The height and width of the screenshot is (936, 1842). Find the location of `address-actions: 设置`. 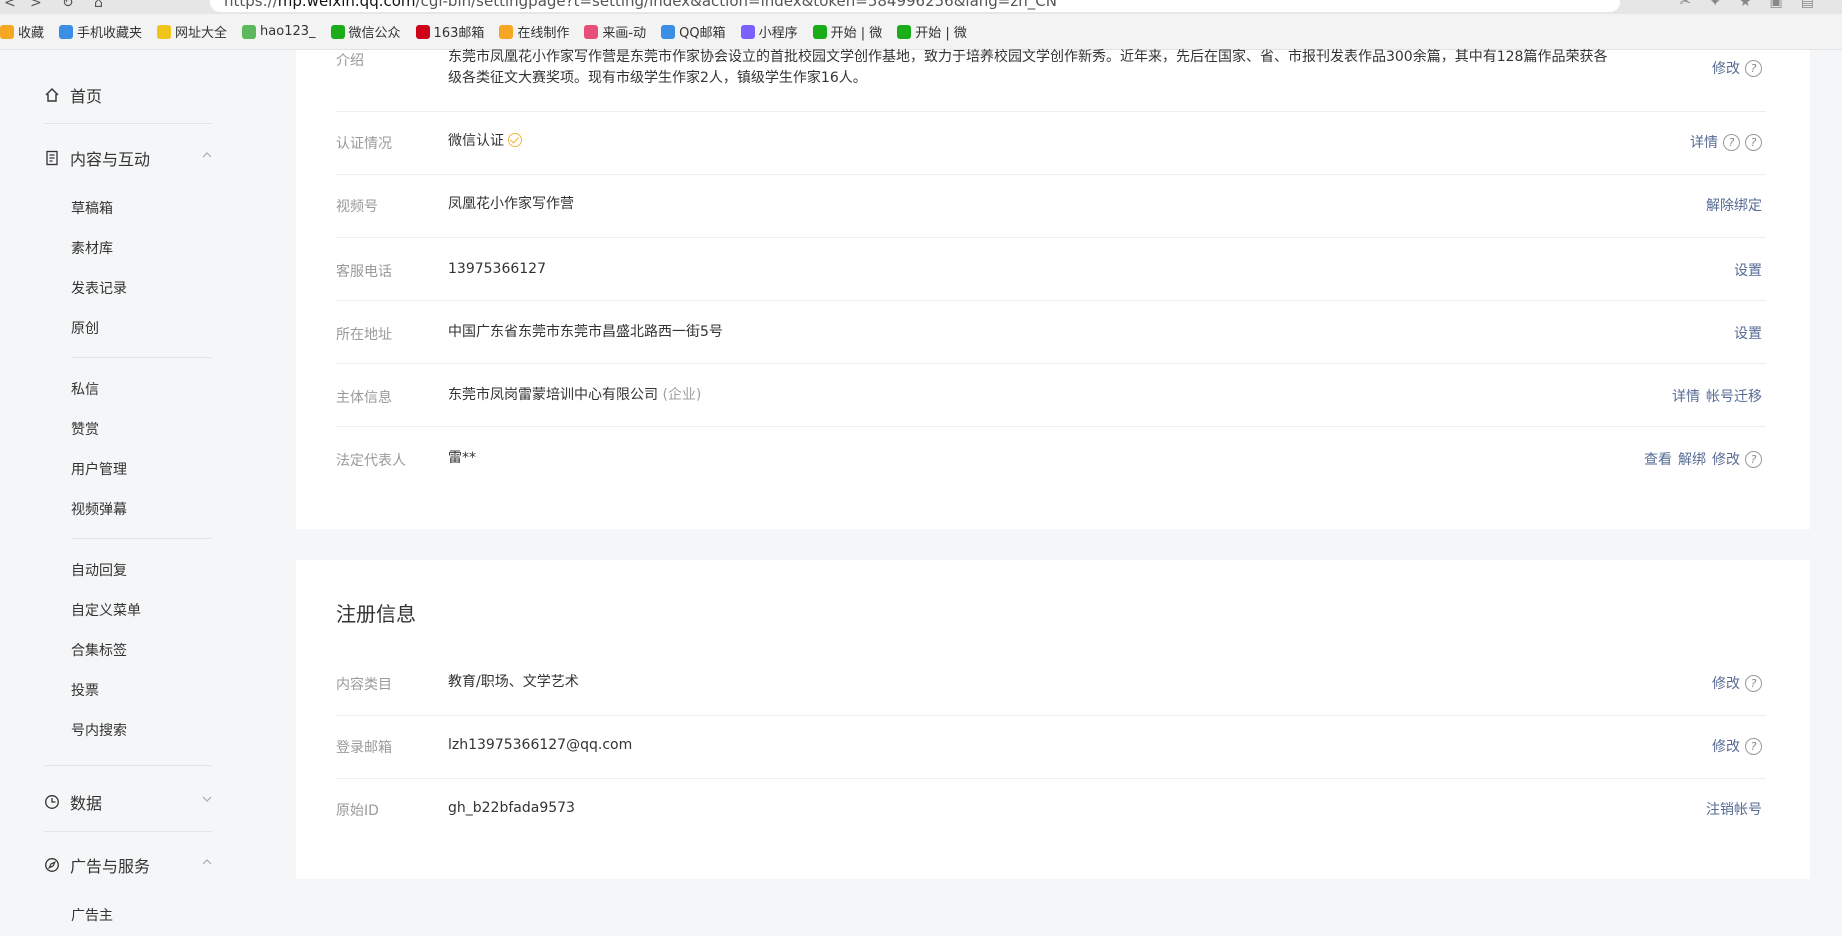

address-actions: 设置 is located at coordinates (1748, 333).